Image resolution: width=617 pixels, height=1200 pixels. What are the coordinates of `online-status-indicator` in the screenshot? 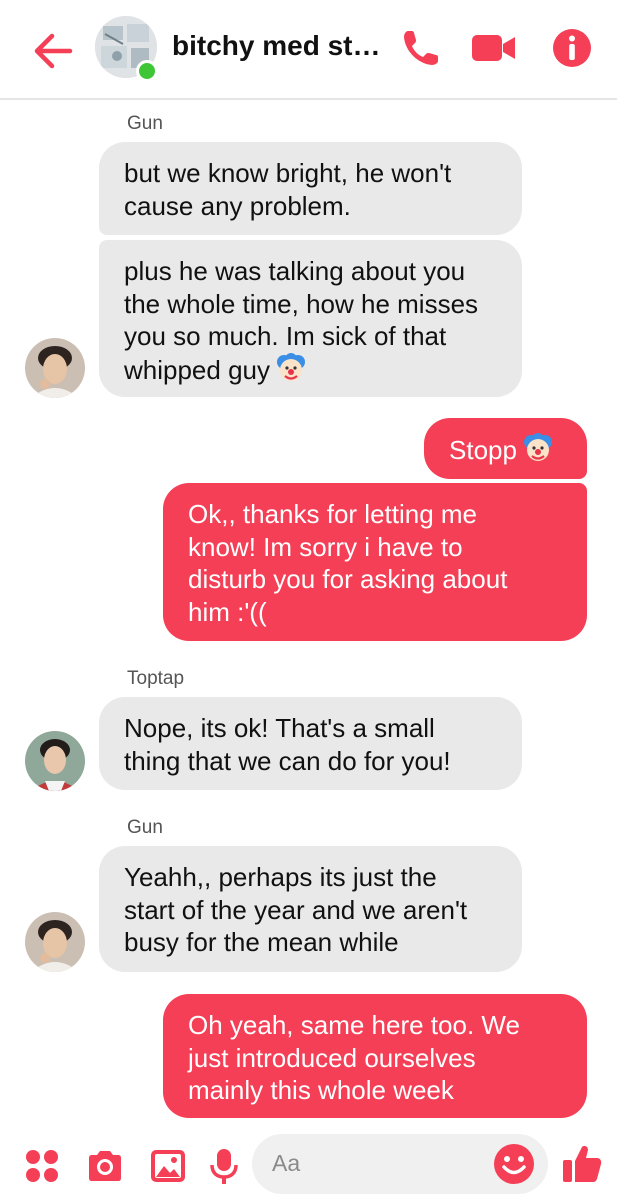 It's located at (147, 71).